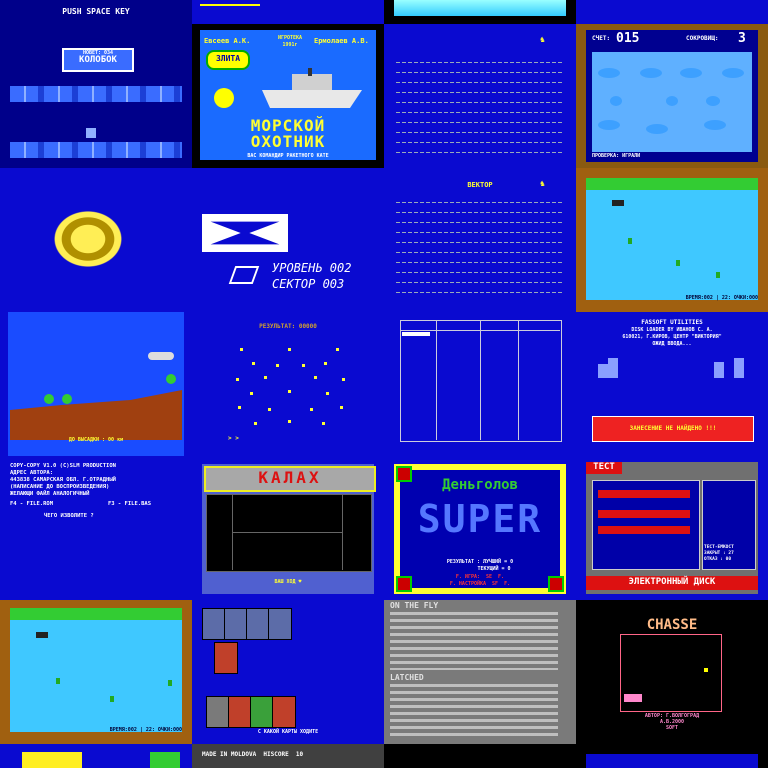 Image resolution: width=768 pixels, height=768 pixels. Describe the element at coordinates (312, 268) in the screenshot. I see `level-label: УРОВЕНЬ 002` at that location.